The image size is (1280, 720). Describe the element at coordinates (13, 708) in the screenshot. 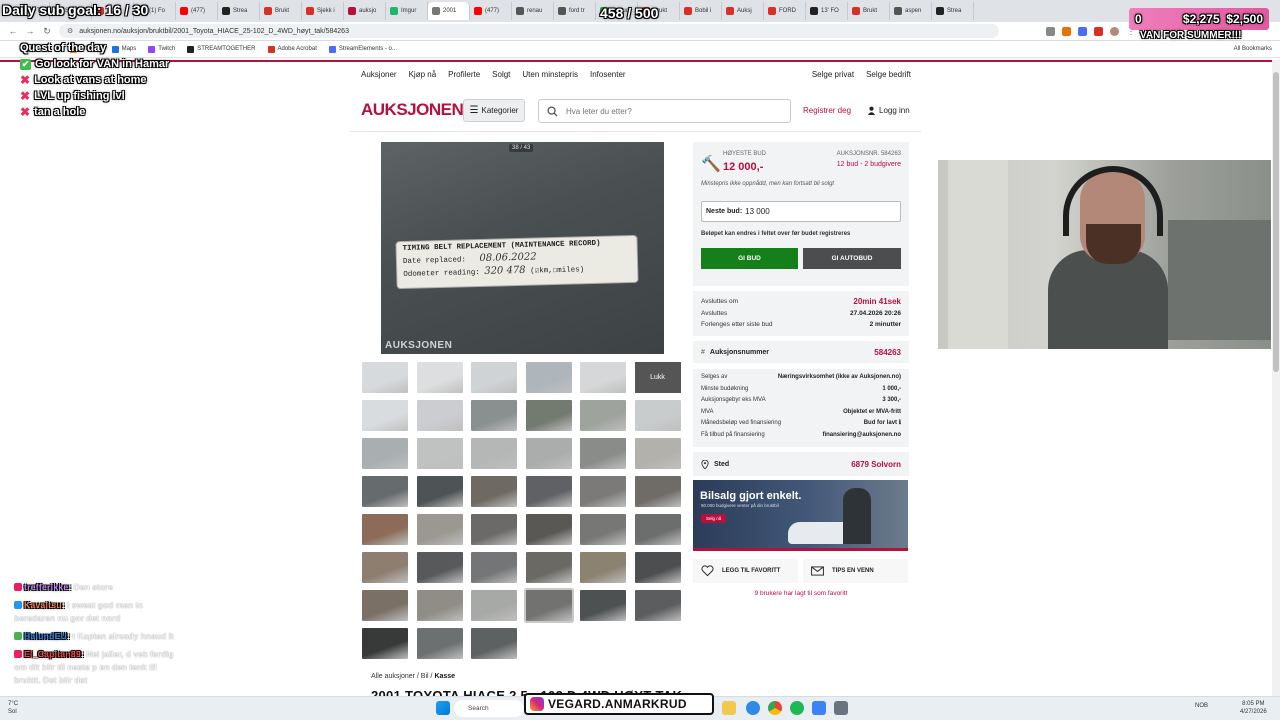

I see `weather-widget: 7°C Sol` at that location.